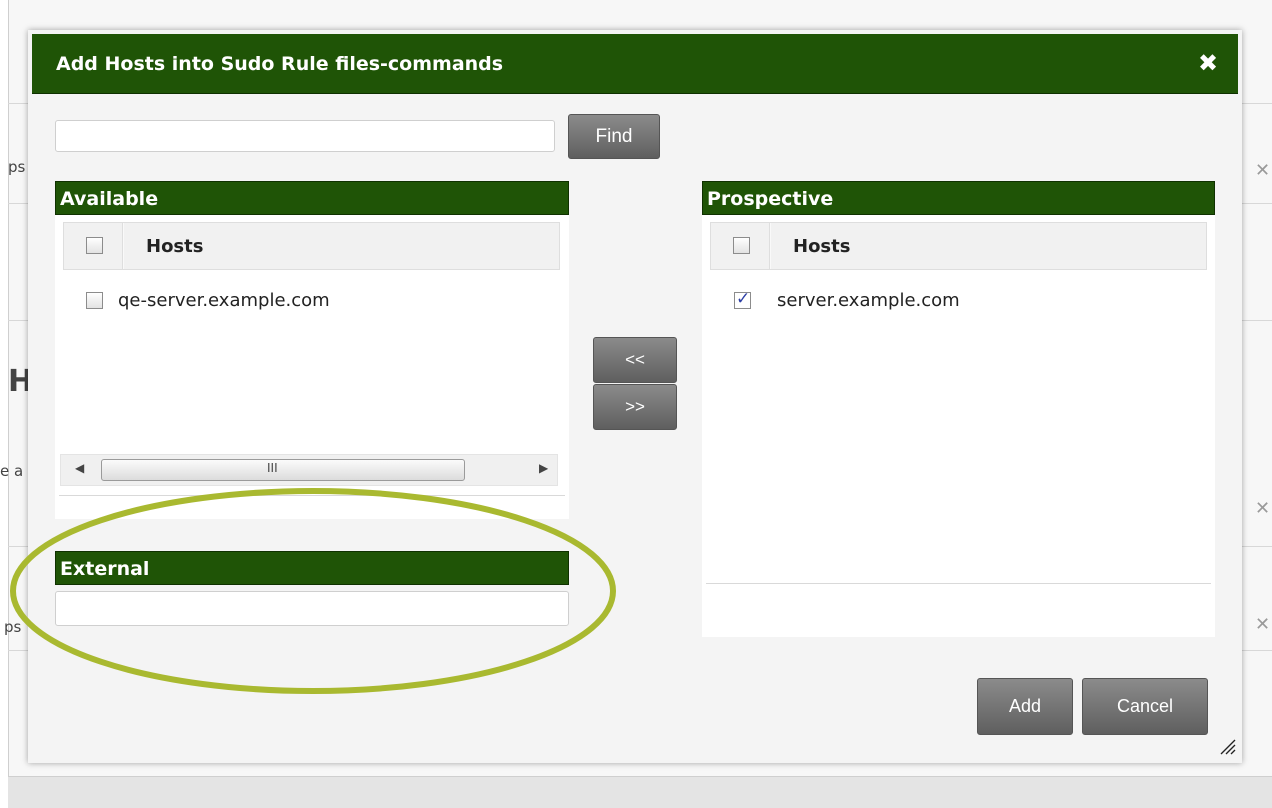  Describe the element at coordinates (1145, 706) in the screenshot. I see `cancel-button: Cancel` at that location.